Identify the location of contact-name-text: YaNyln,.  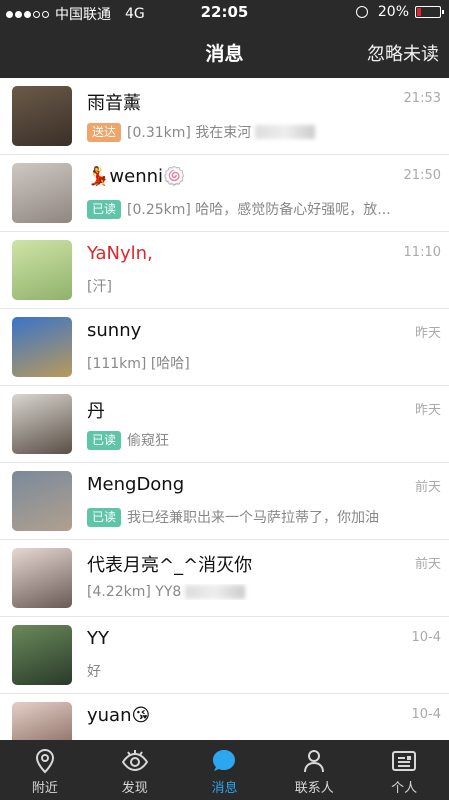
(120, 253).